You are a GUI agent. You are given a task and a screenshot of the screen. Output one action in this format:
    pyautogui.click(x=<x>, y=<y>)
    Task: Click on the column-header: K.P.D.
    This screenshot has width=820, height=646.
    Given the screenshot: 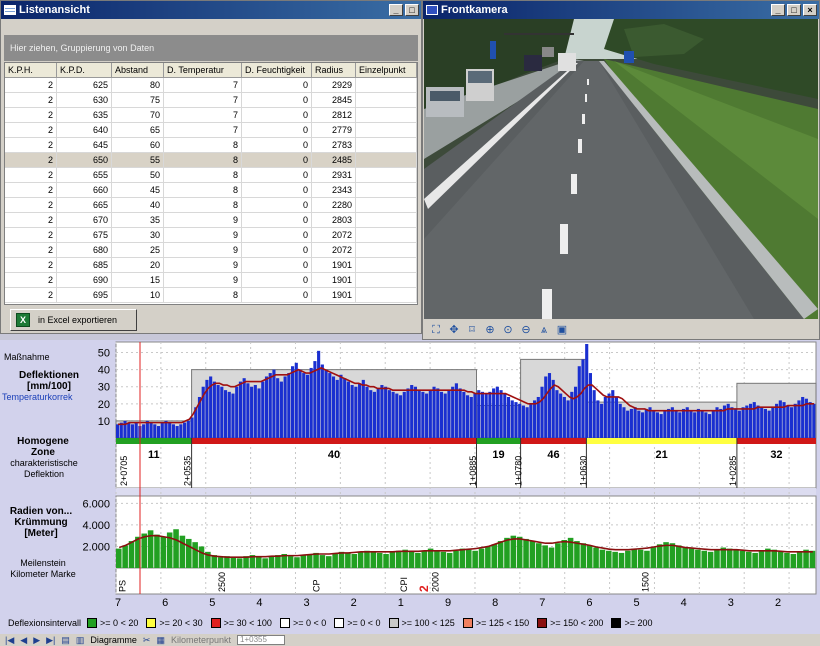 What is the action you would take?
    pyautogui.click(x=84, y=70)
    